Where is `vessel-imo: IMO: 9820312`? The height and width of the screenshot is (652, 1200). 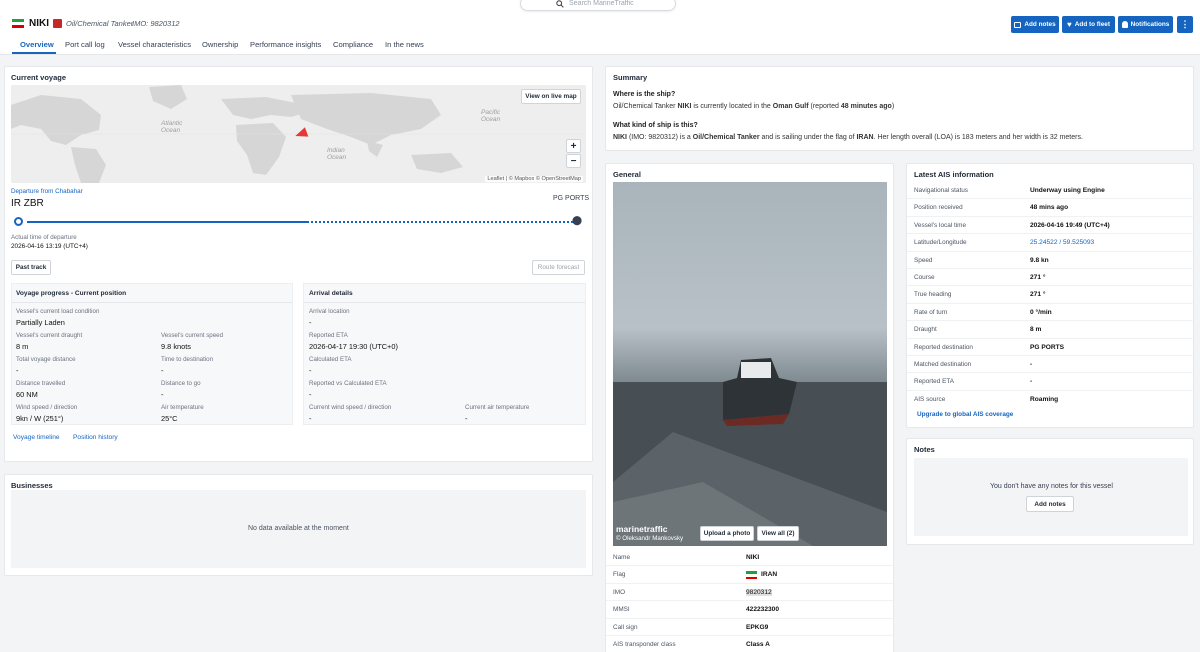 vessel-imo: IMO: 9820312 is located at coordinates (156, 23).